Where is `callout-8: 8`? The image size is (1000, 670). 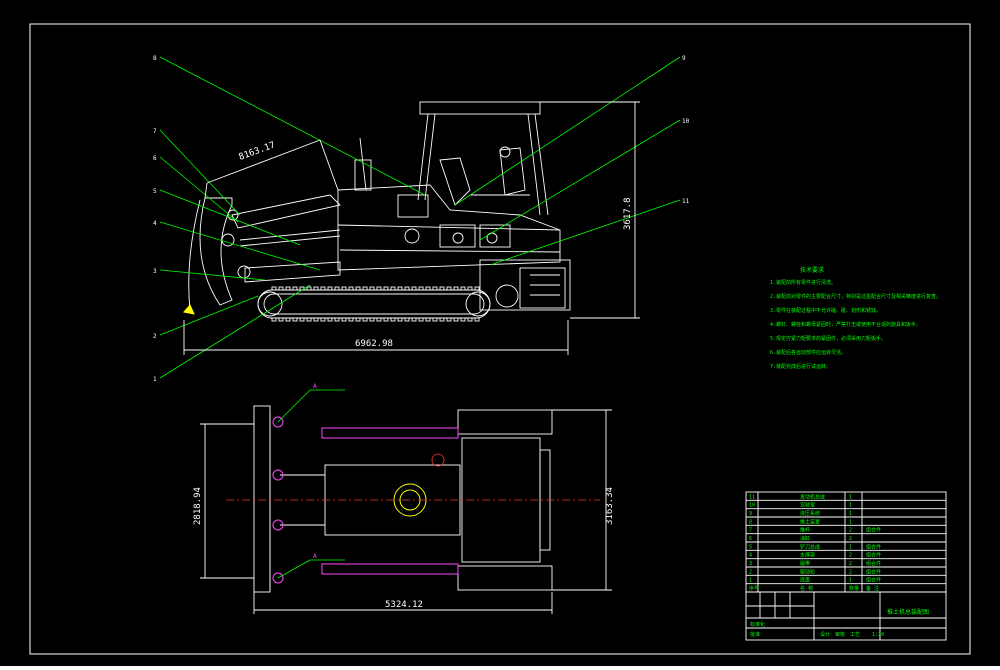 callout-8: 8 is located at coordinates (155, 58).